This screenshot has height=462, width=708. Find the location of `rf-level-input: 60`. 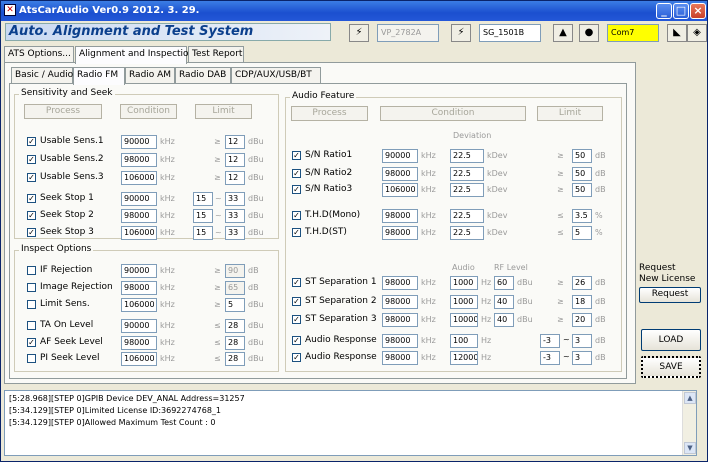

rf-level-input: 60 is located at coordinates (504, 283).